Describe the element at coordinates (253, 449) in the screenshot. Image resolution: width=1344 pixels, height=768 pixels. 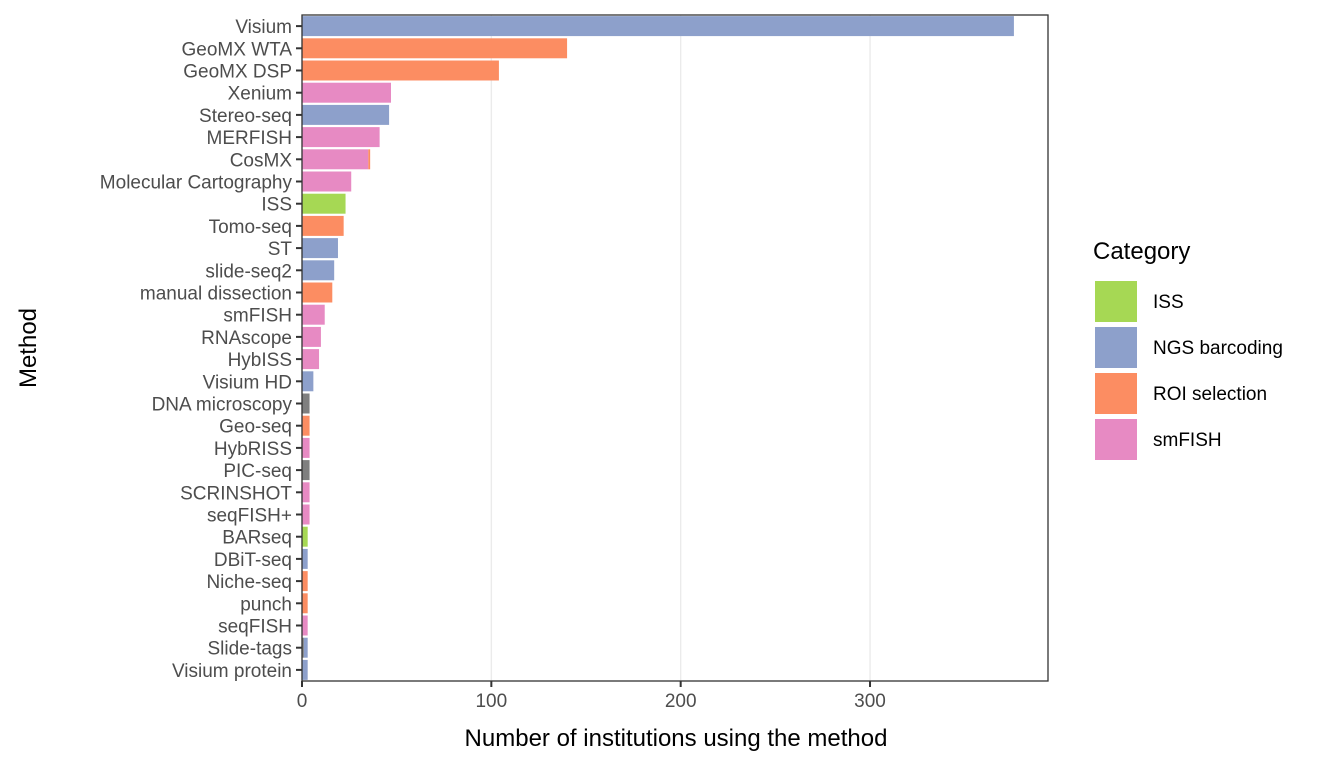
I see `y-tick-label: HybRISS` at that location.